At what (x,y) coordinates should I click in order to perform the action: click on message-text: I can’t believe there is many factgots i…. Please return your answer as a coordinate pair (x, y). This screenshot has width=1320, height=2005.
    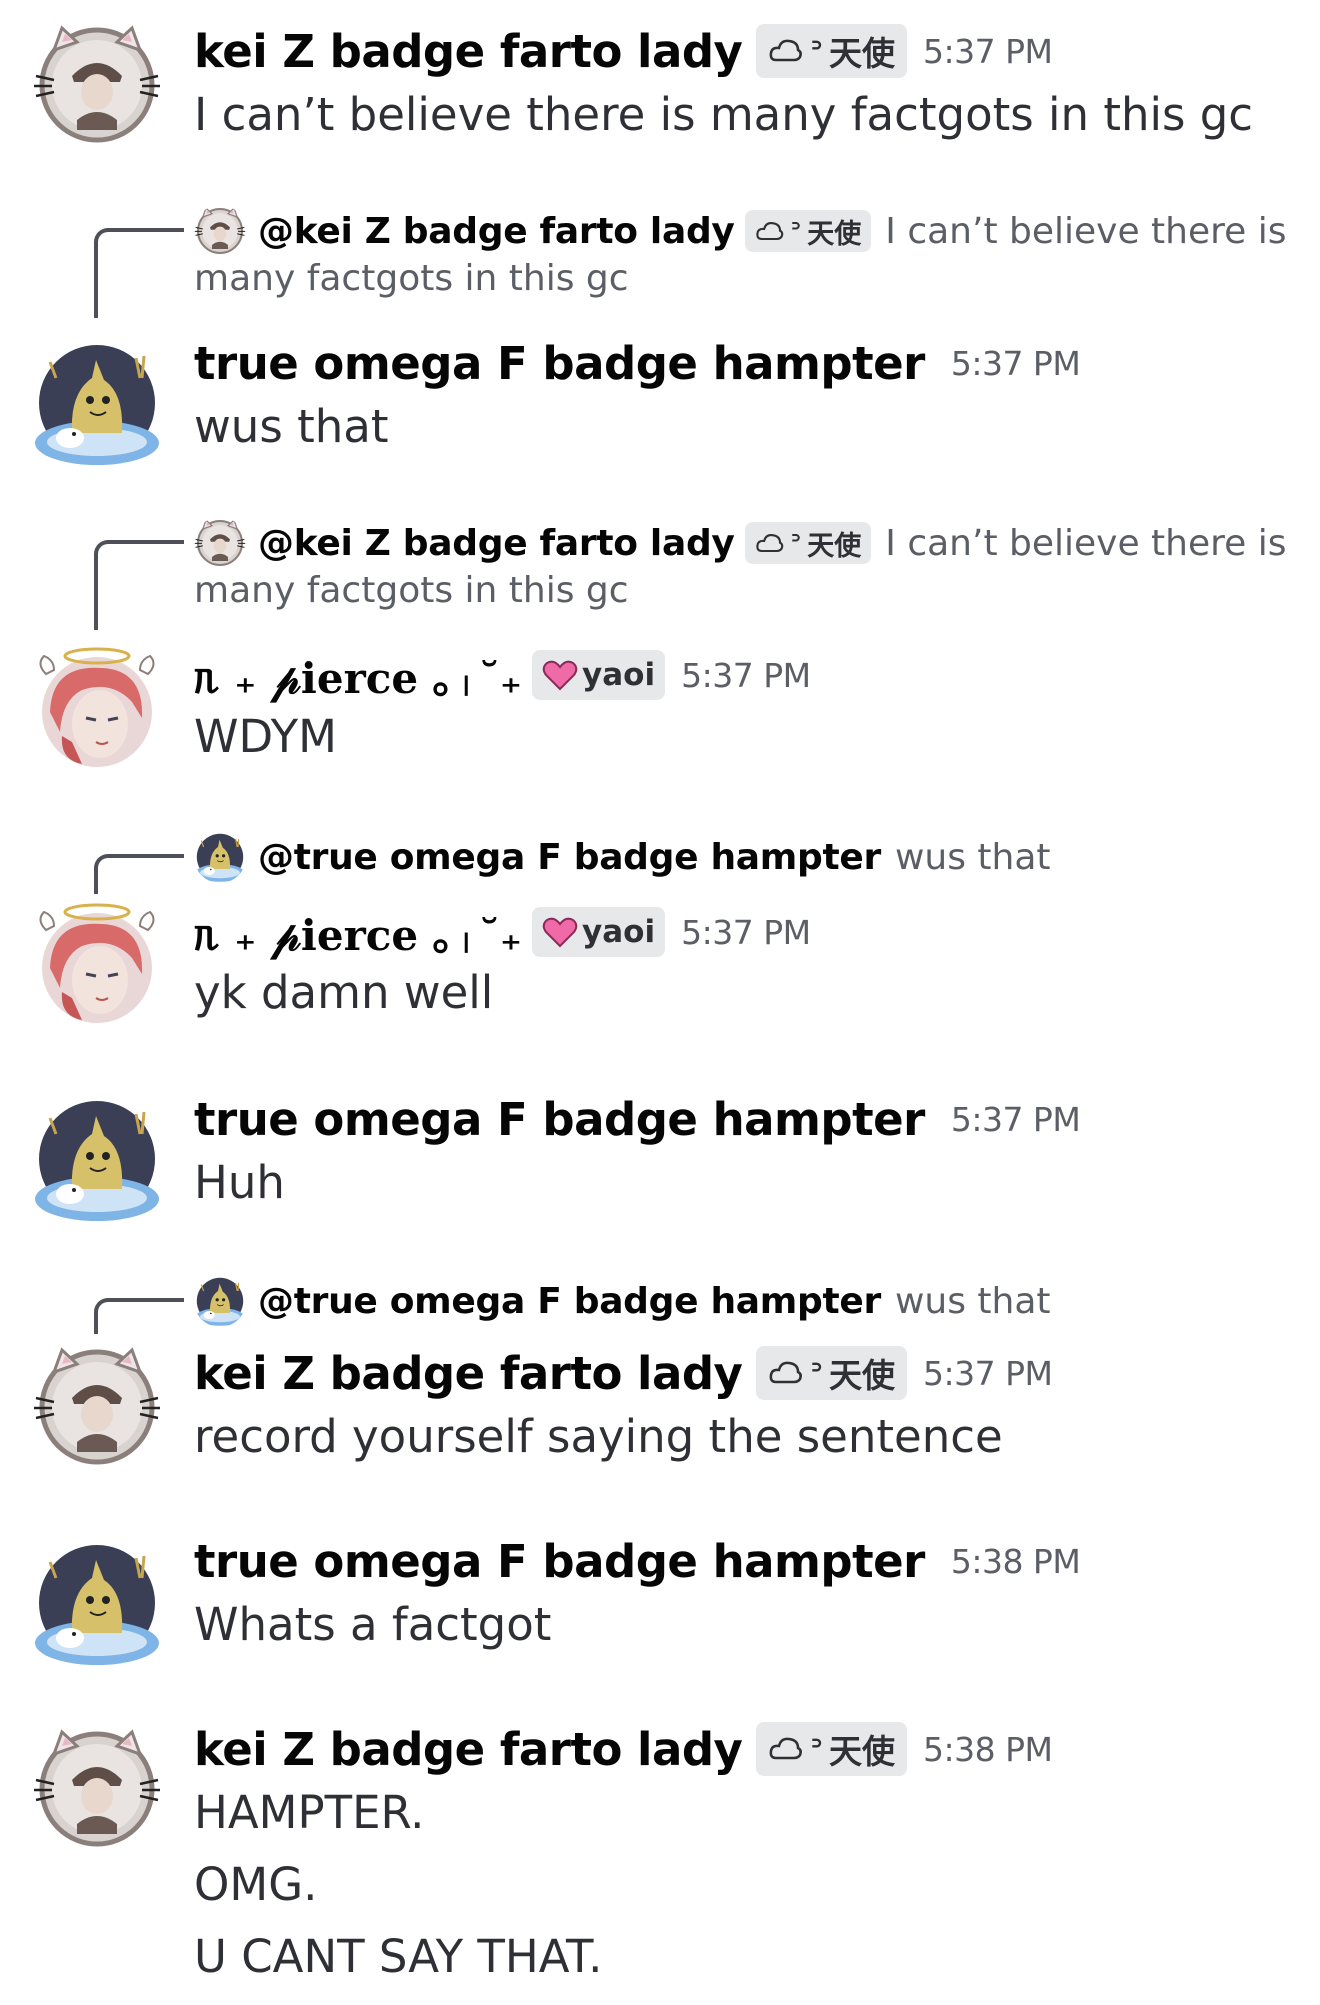
    Looking at the image, I should click on (724, 114).